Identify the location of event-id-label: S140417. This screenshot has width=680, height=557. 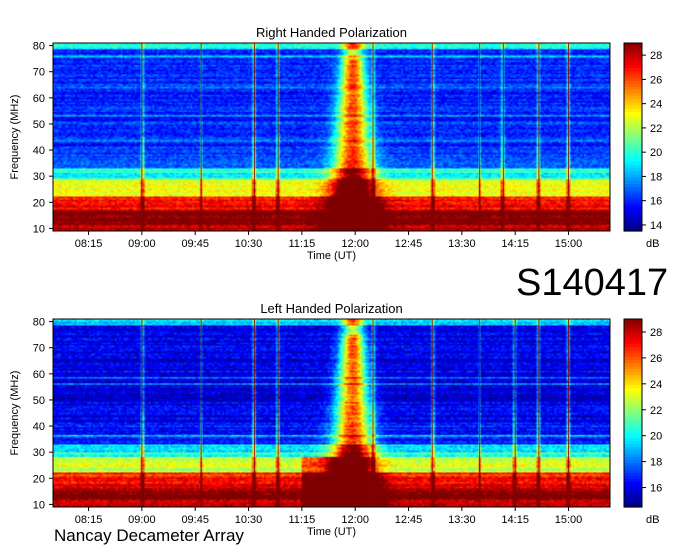
(592, 283).